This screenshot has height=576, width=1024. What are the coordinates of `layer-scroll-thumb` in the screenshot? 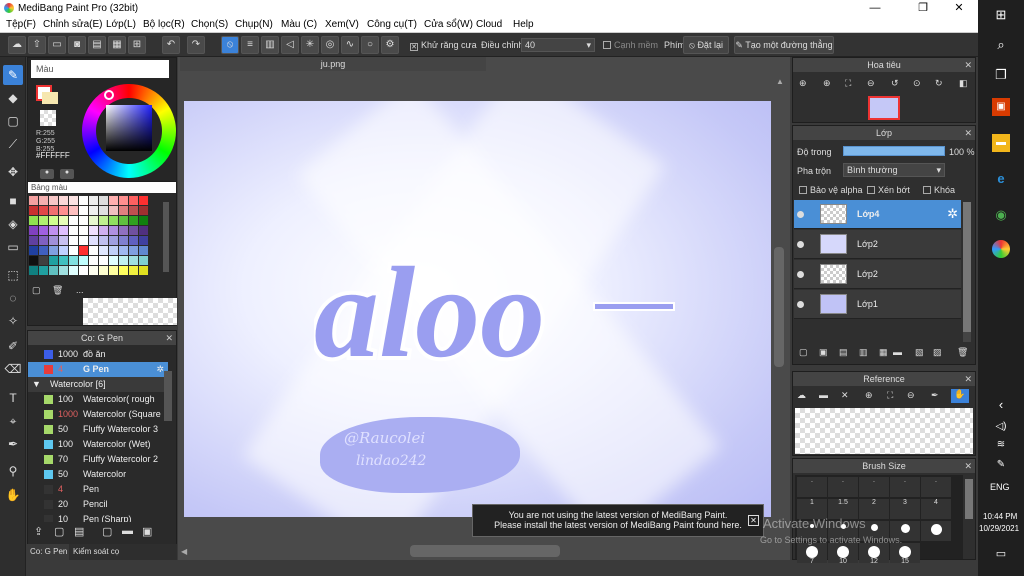 It's located at (967, 267).